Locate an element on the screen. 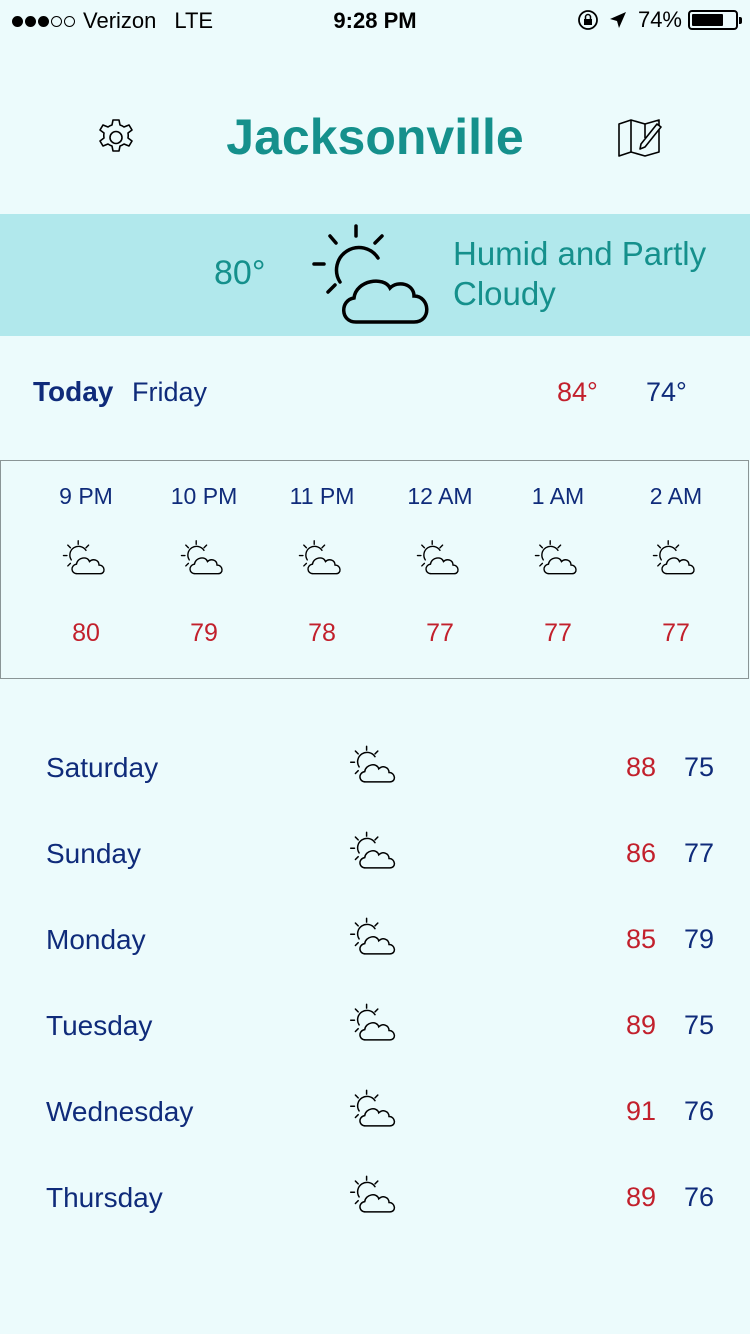 Image resolution: width=750 pixels, height=1334 pixels. hour-time: 2 AM is located at coordinates (676, 496).